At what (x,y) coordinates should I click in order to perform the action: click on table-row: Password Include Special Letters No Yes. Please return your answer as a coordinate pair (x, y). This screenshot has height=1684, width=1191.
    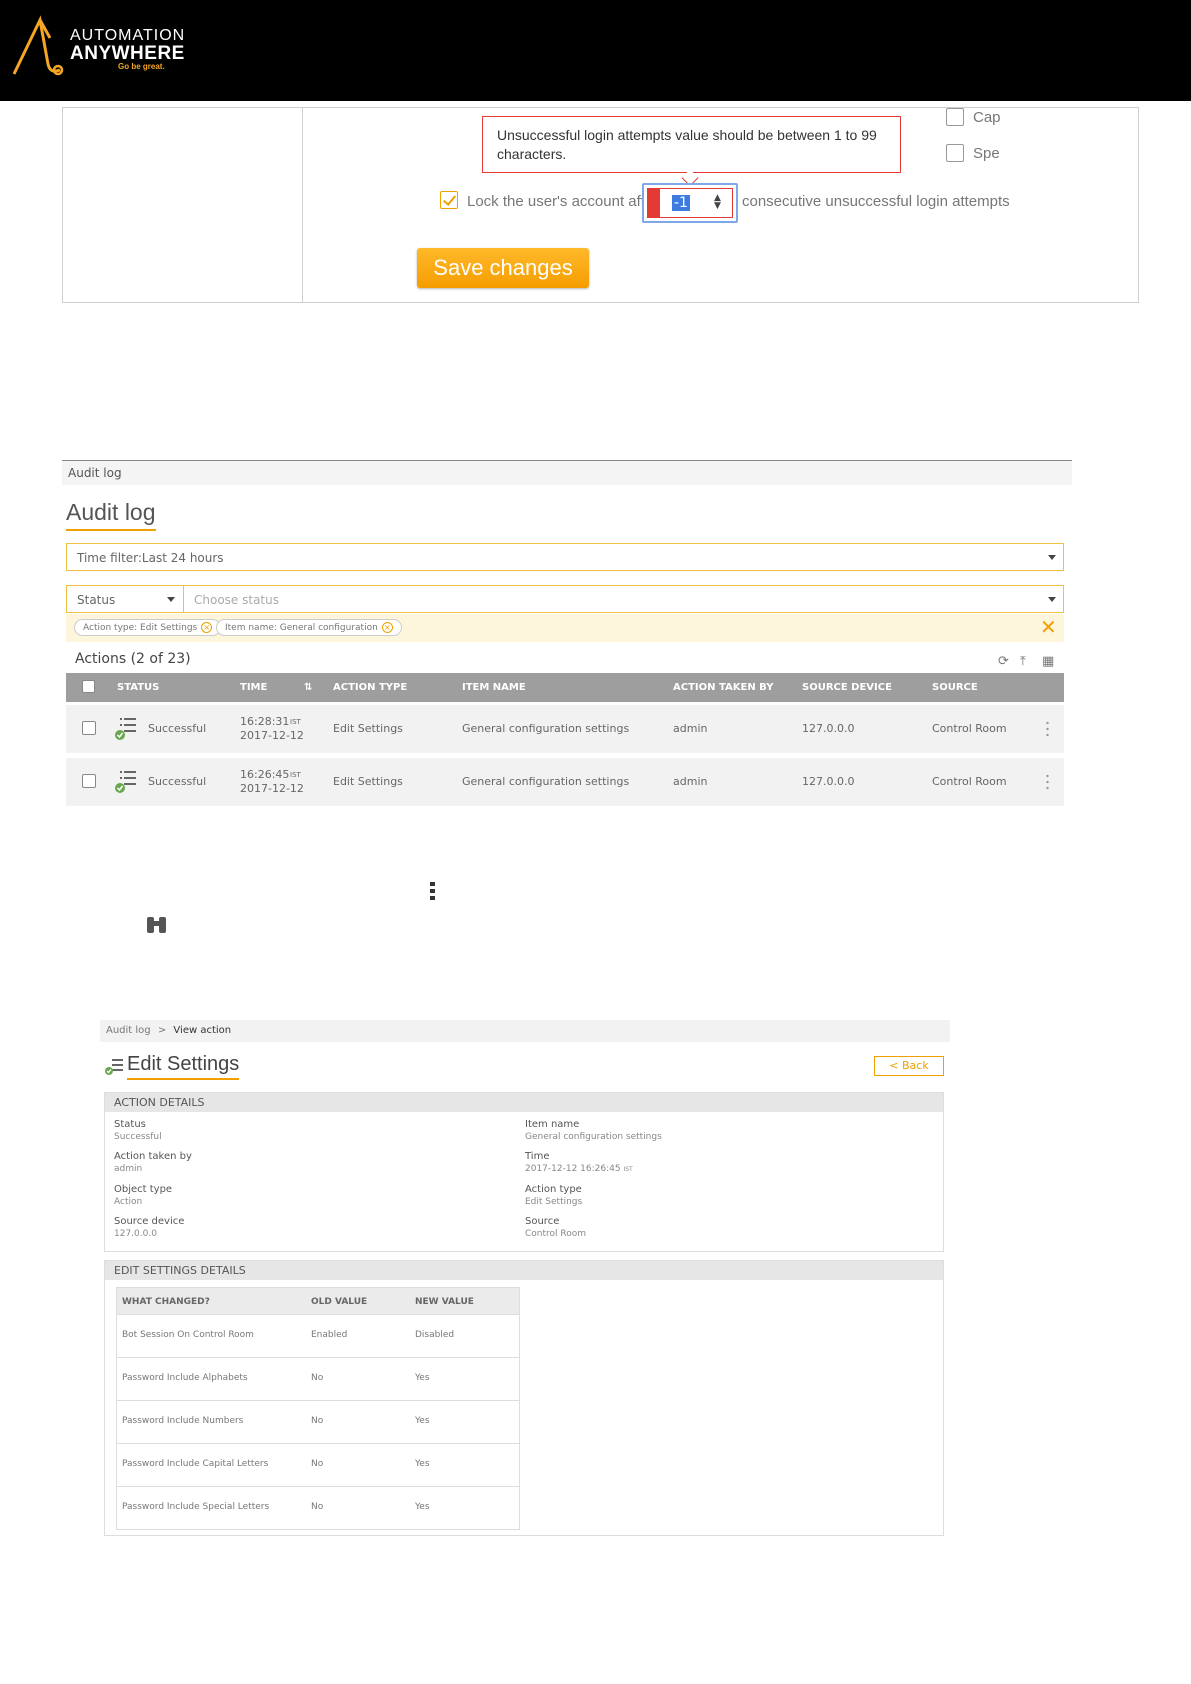
    Looking at the image, I should click on (318, 1507).